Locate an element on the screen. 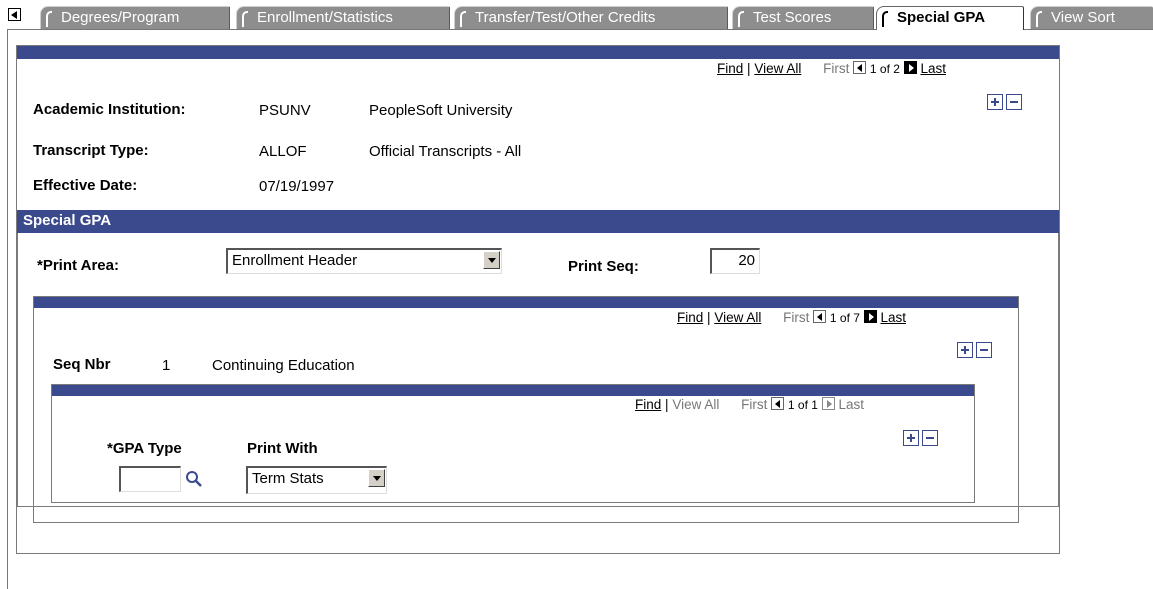 This screenshot has width=1153, height=589. print-area-label: *Print Area: is located at coordinates (78, 265).